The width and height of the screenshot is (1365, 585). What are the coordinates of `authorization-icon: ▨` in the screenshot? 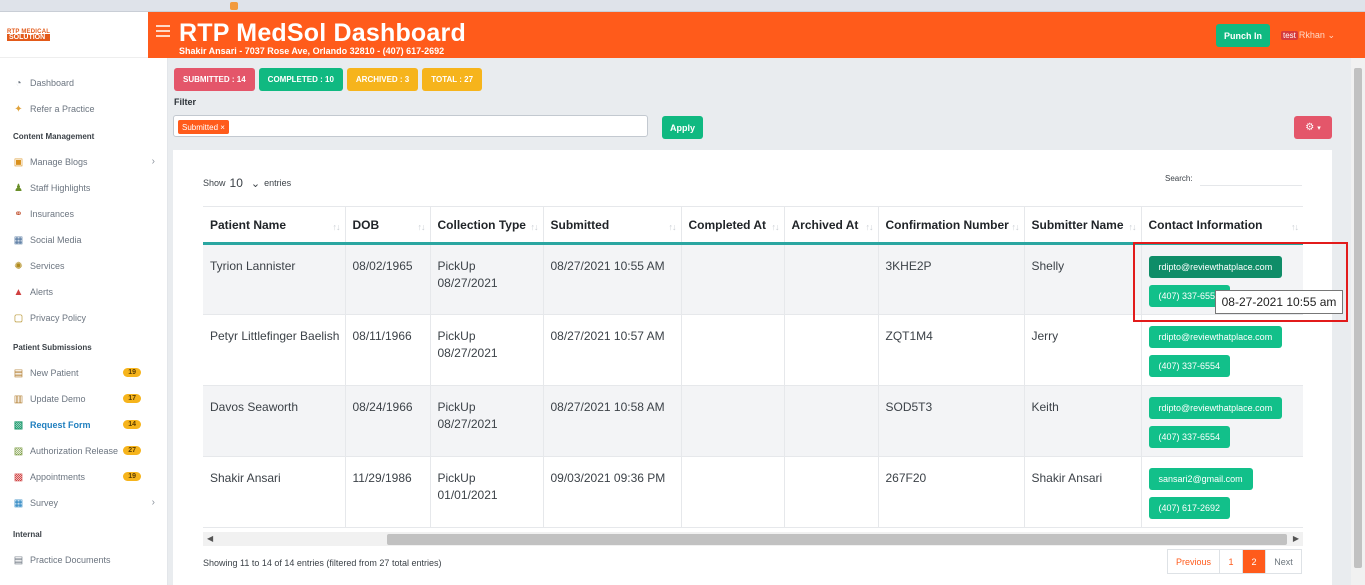 It's located at (18, 451).